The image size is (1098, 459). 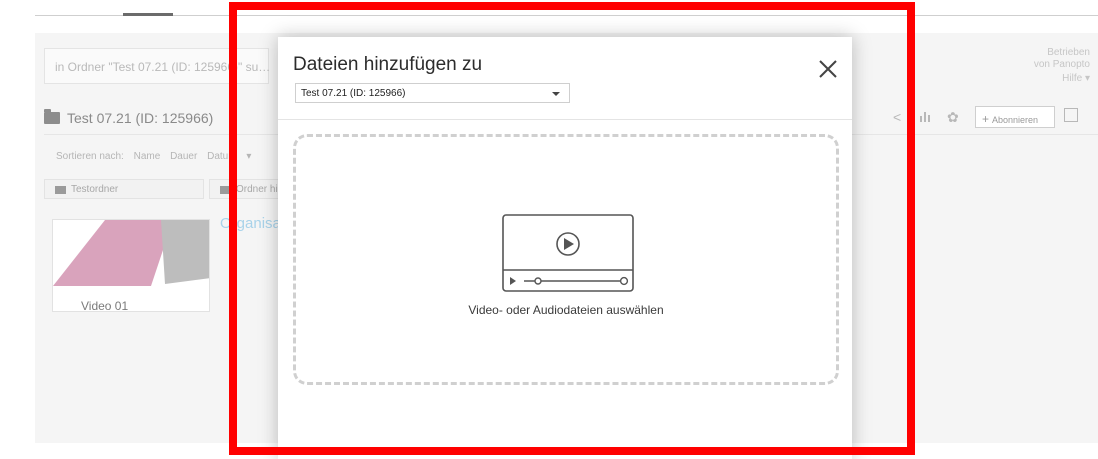 I want to click on close-button, so click(x=828, y=69).